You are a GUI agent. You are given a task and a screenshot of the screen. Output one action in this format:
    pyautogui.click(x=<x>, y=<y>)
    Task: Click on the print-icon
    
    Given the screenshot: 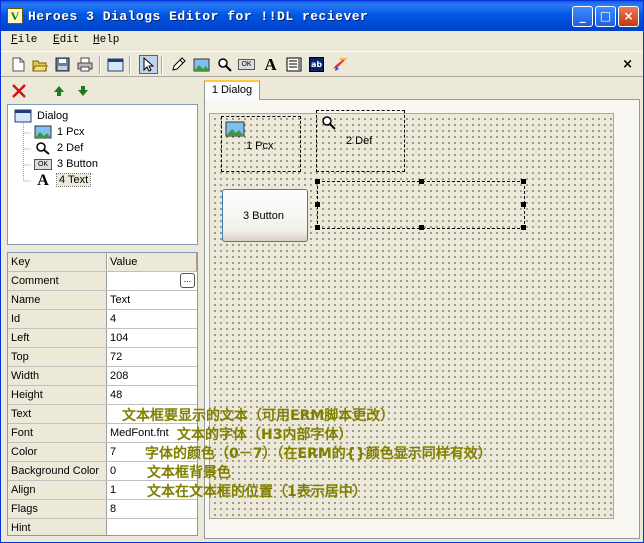 What is the action you would take?
    pyautogui.click(x=84, y=64)
    